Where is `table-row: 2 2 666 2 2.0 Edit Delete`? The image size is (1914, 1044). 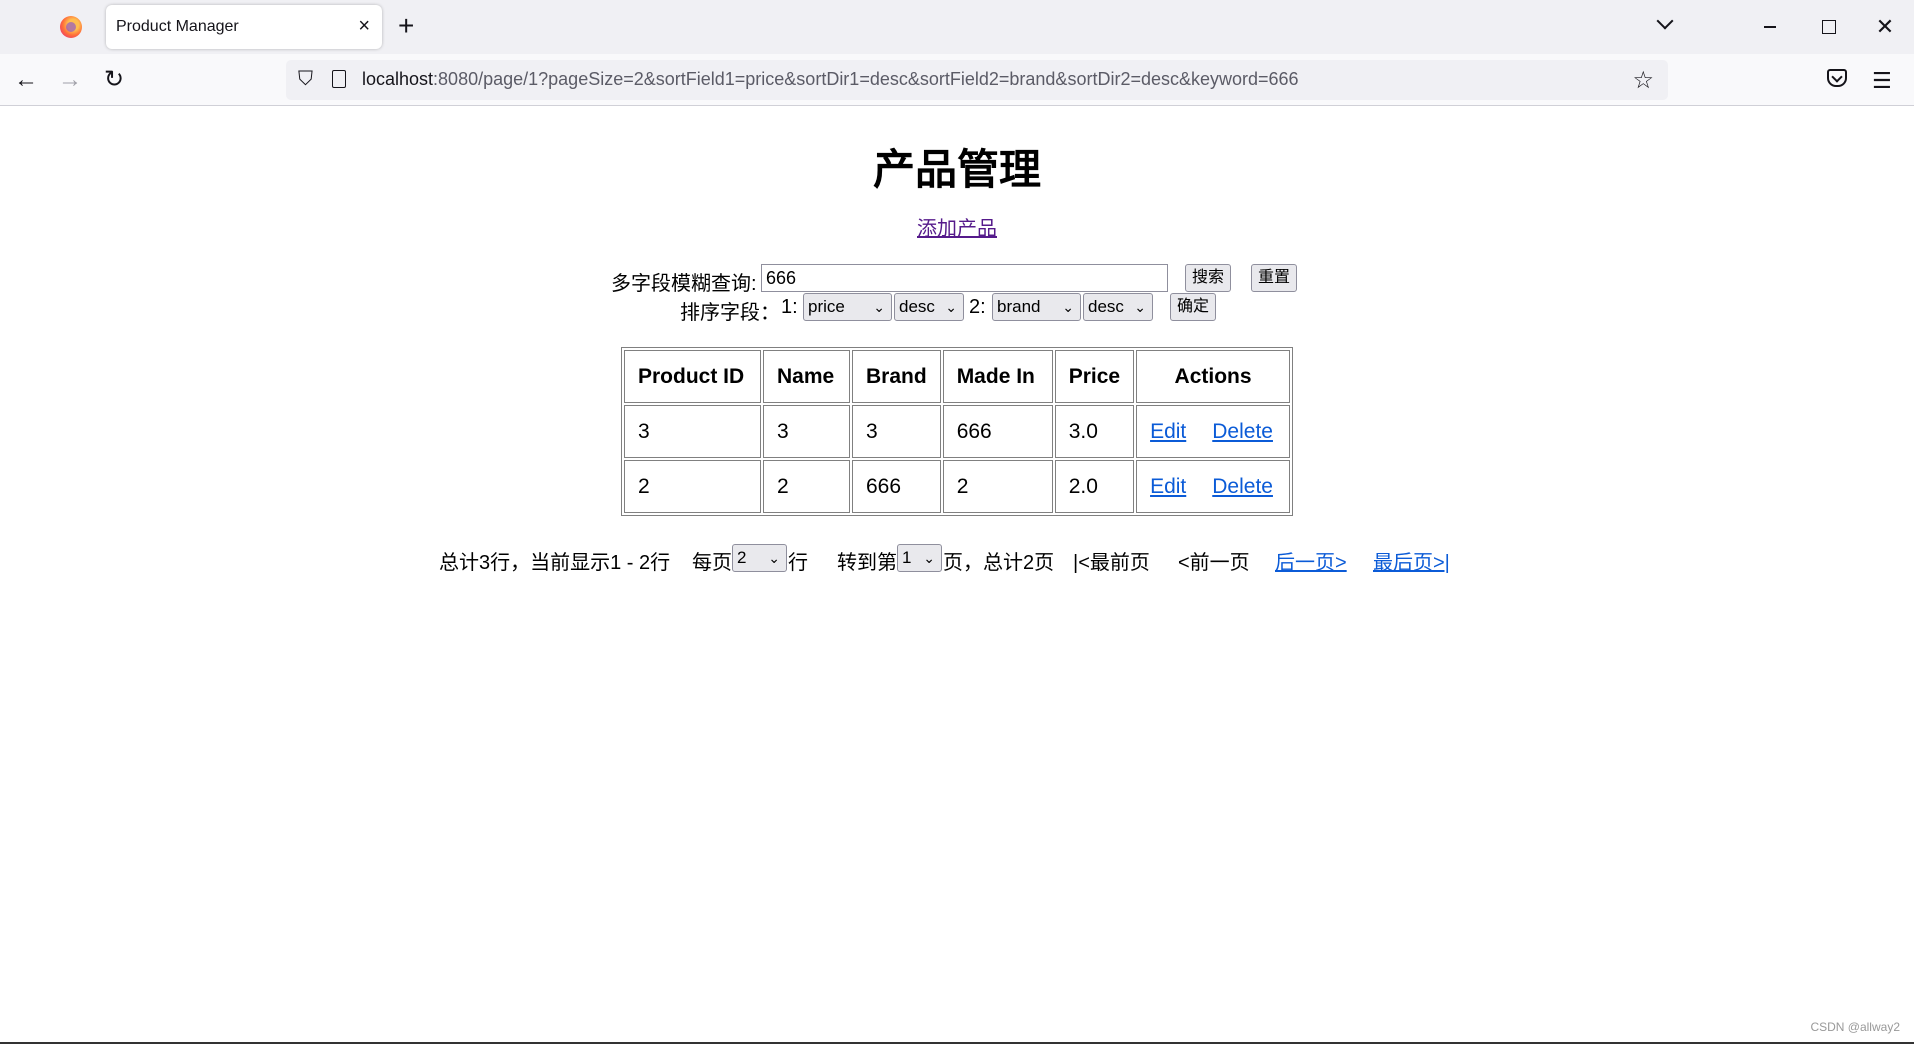
table-row: 2 2 666 2 2.0 Edit Delete is located at coordinates (957, 486).